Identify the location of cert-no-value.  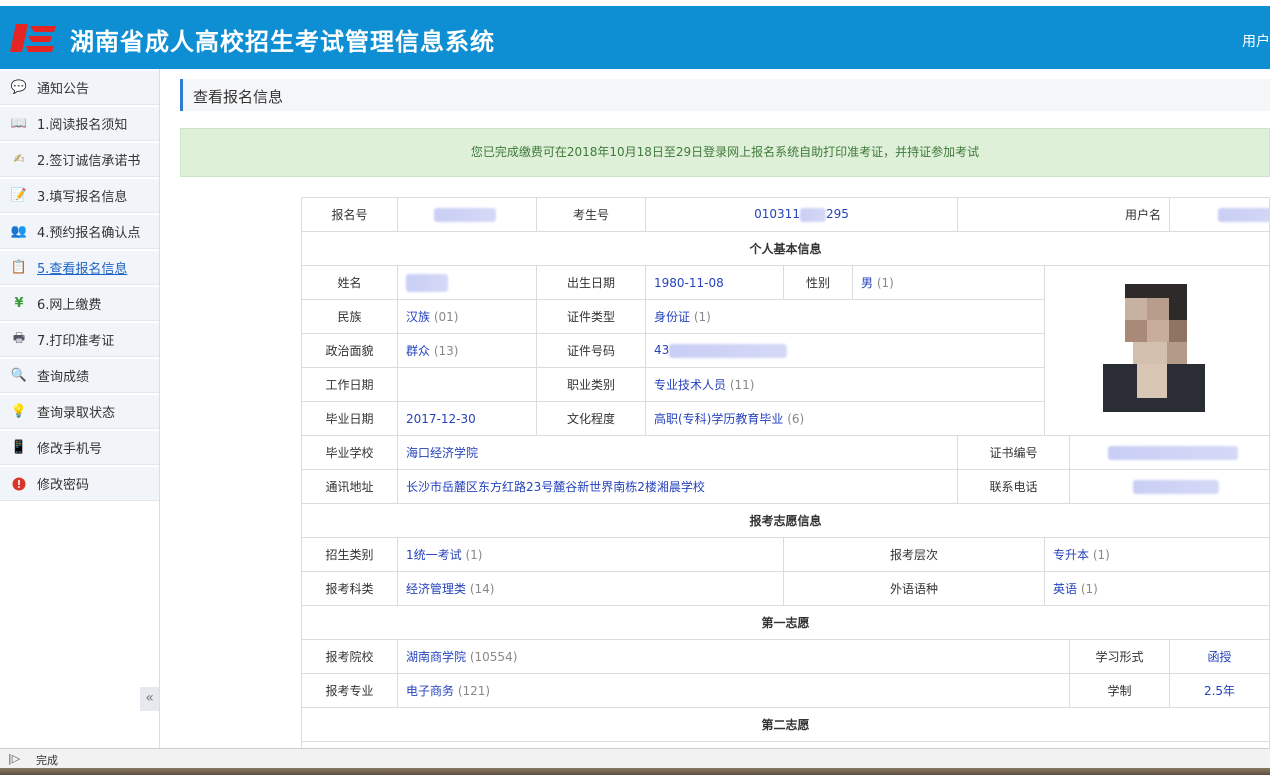
(1169, 452).